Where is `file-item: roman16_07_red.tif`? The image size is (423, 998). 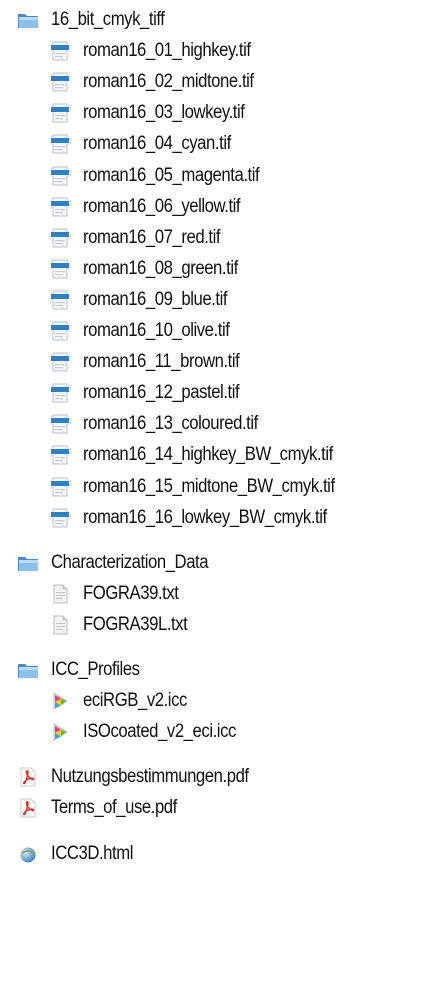
file-item: roman16_07_red.tif is located at coordinates (144, 238).